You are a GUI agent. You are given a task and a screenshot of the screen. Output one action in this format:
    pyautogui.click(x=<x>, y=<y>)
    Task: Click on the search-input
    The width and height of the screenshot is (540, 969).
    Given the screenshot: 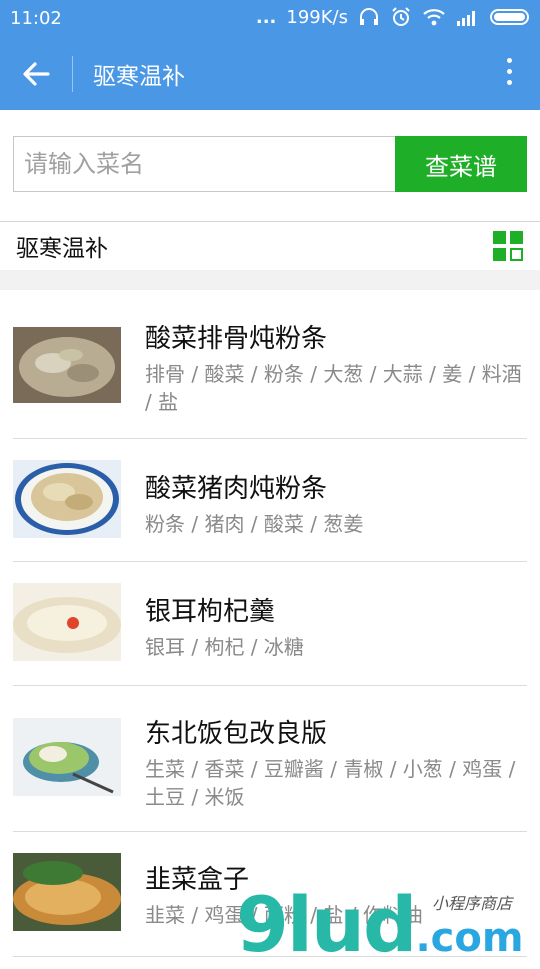 What is the action you would take?
    pyautogui.click(x=208, y=164)
    